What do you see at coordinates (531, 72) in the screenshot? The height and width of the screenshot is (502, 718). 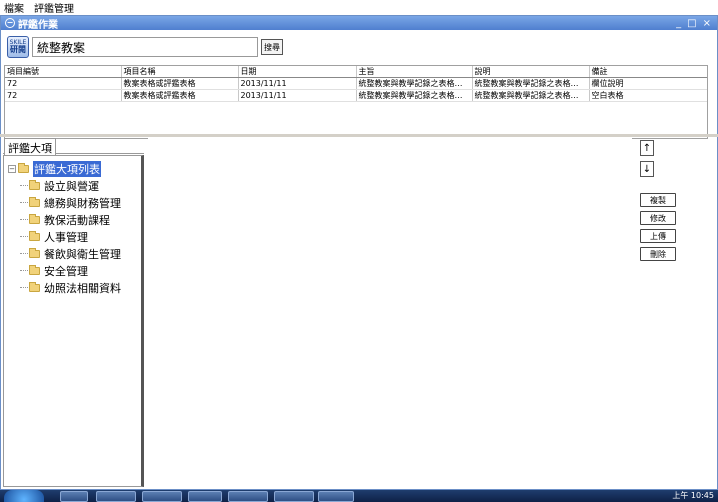 I see `column-header-description: 說明` at bounding box center [531, 72].